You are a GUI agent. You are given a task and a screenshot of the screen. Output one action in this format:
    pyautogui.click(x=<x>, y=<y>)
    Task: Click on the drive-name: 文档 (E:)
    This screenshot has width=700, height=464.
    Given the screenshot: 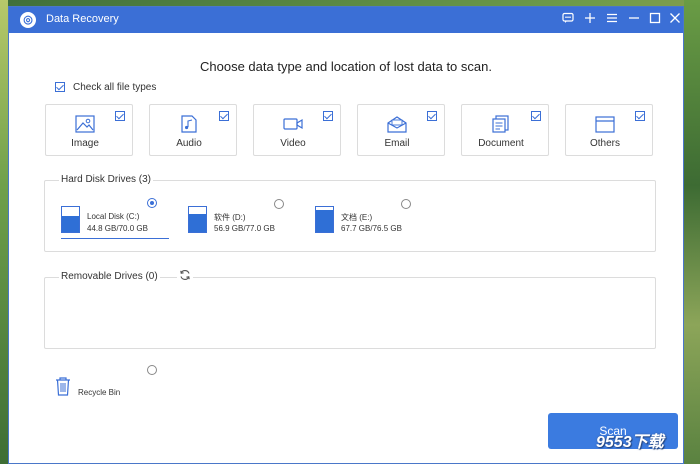 What is the action you would take?
    pyautogui.click(x=357, y=217)
    